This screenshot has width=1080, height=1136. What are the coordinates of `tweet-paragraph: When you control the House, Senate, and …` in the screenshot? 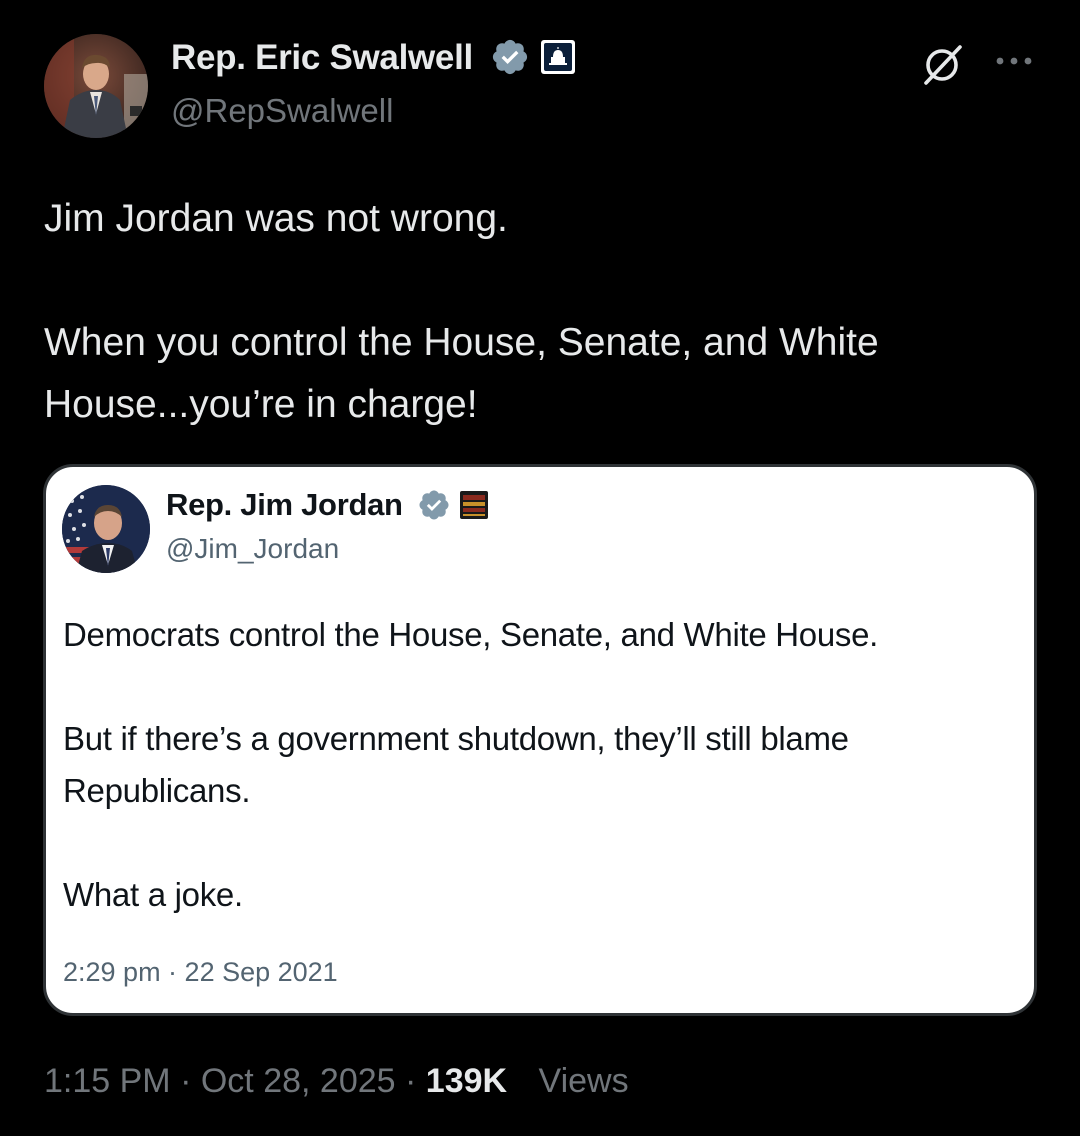 It's located at (461, 373).